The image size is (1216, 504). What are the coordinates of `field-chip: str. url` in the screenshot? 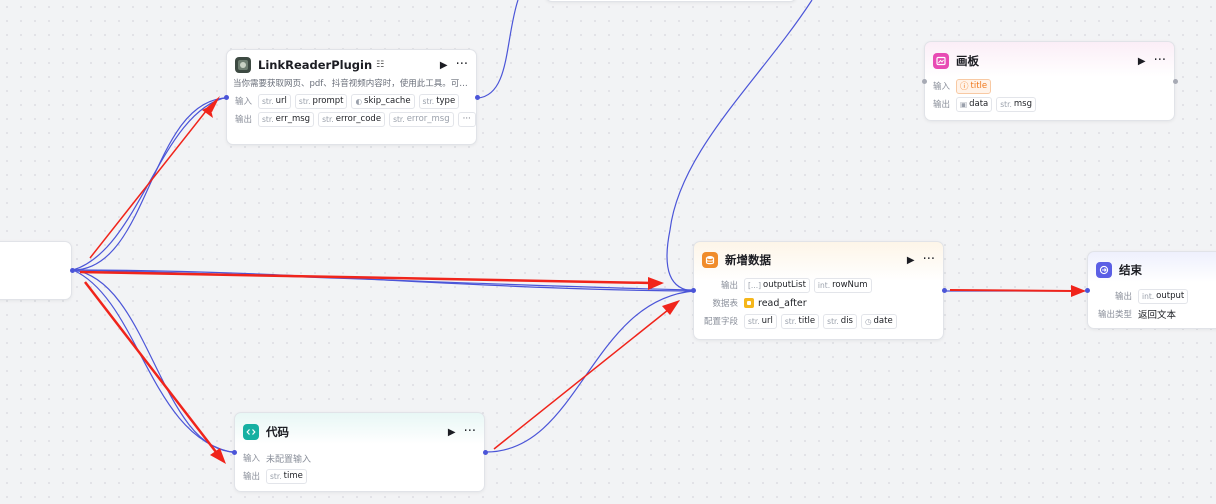 It's located at (760, 321).